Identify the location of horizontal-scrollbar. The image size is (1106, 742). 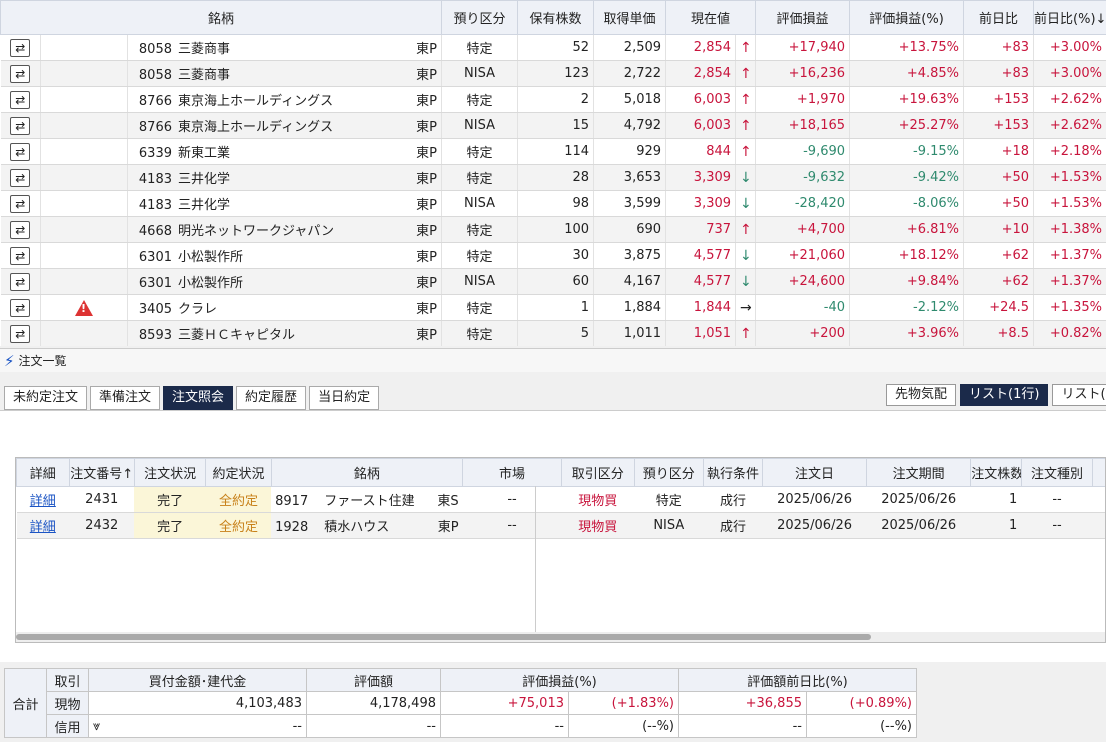
(560, 637).